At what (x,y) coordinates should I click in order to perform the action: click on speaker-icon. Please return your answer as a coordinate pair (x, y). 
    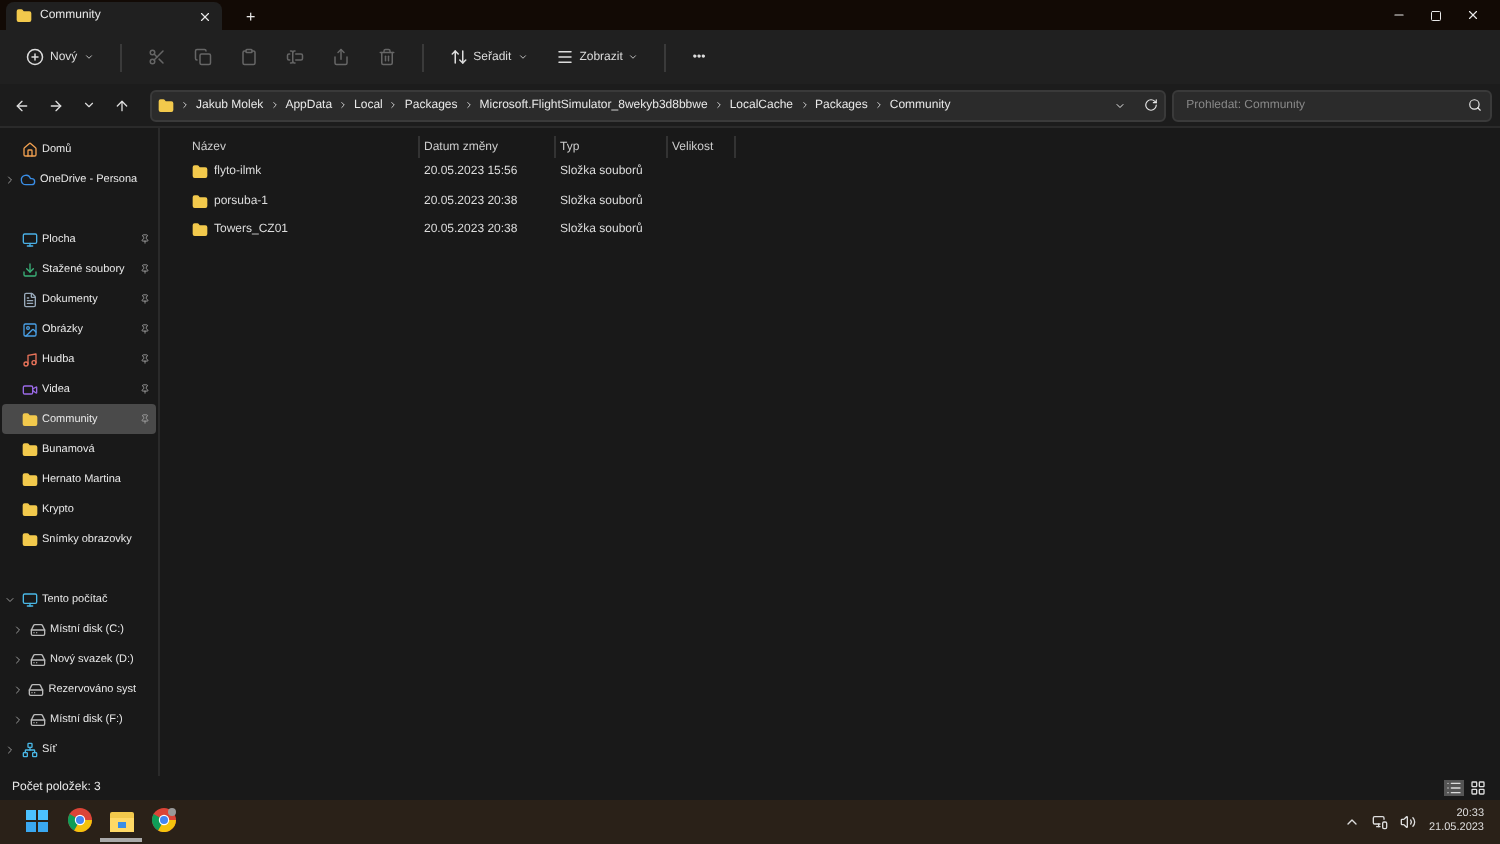
    Looking at the image, I should click on (1408, 822).